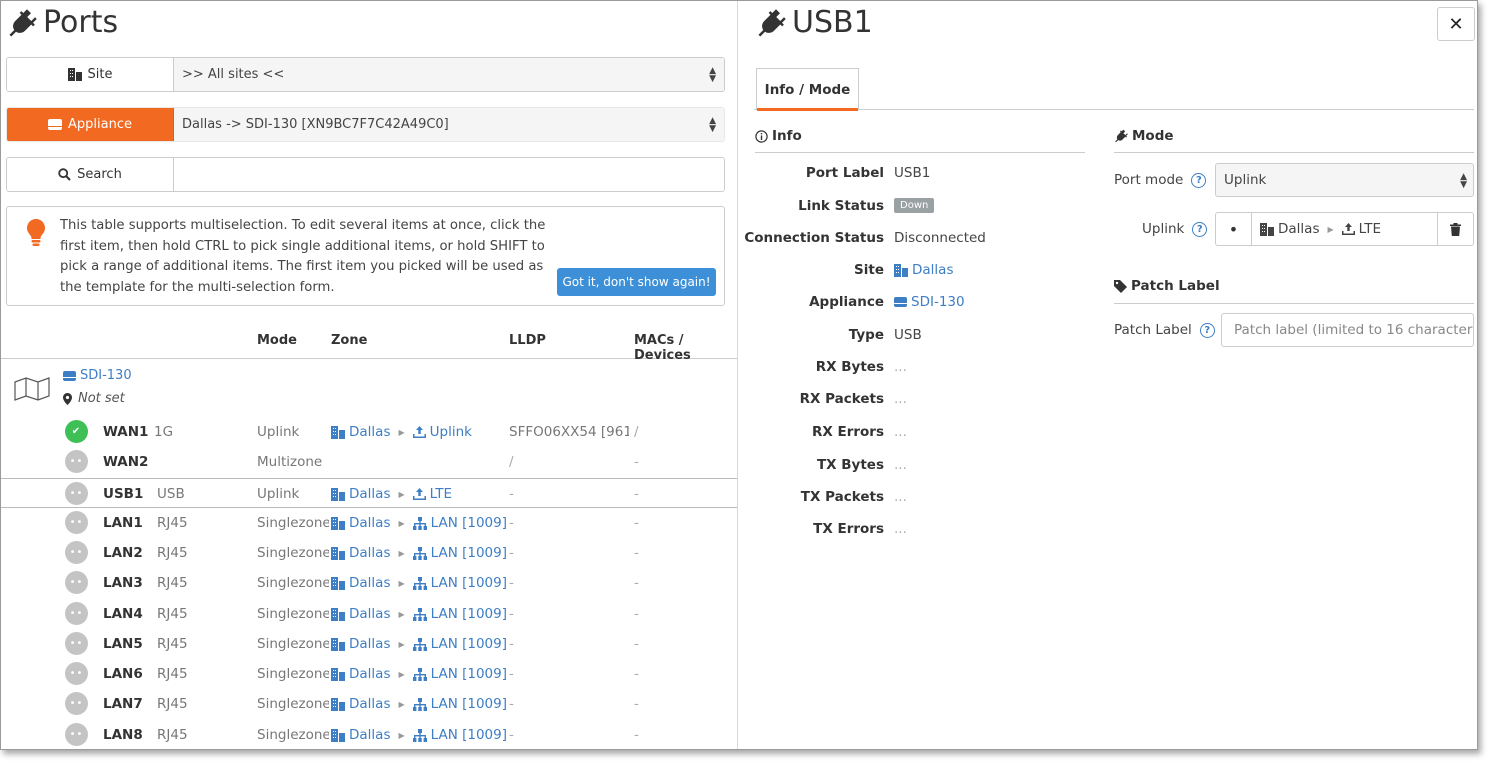  I want to click on detail-title: USB1, so click(814, 22).